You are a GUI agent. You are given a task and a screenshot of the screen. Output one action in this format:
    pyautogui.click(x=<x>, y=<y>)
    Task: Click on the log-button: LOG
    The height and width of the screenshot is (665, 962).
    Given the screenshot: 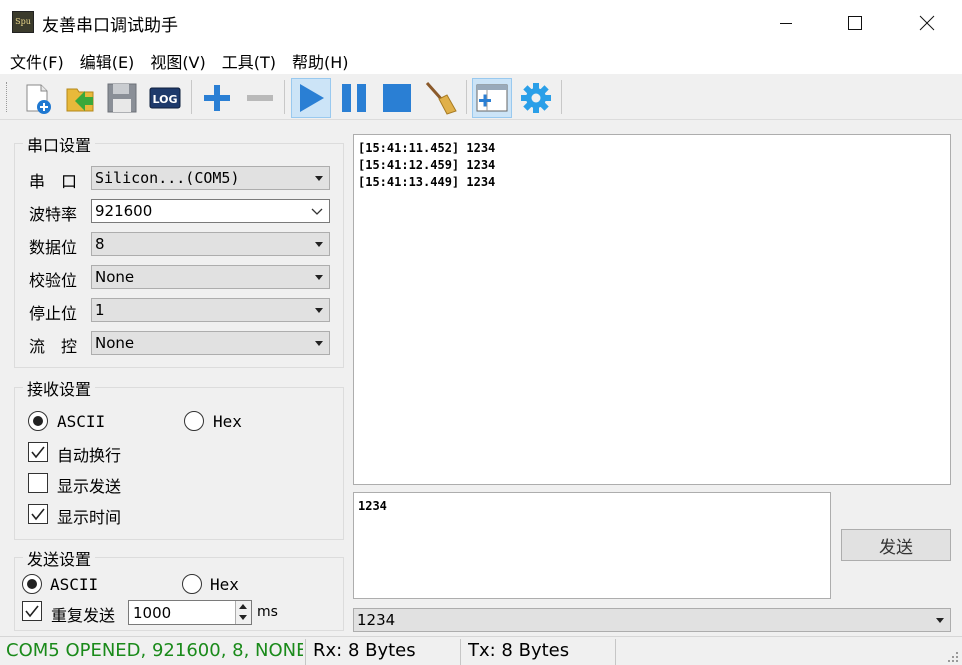 What is the action you would take?
    pyautogui.click(x=165, y=98)
    